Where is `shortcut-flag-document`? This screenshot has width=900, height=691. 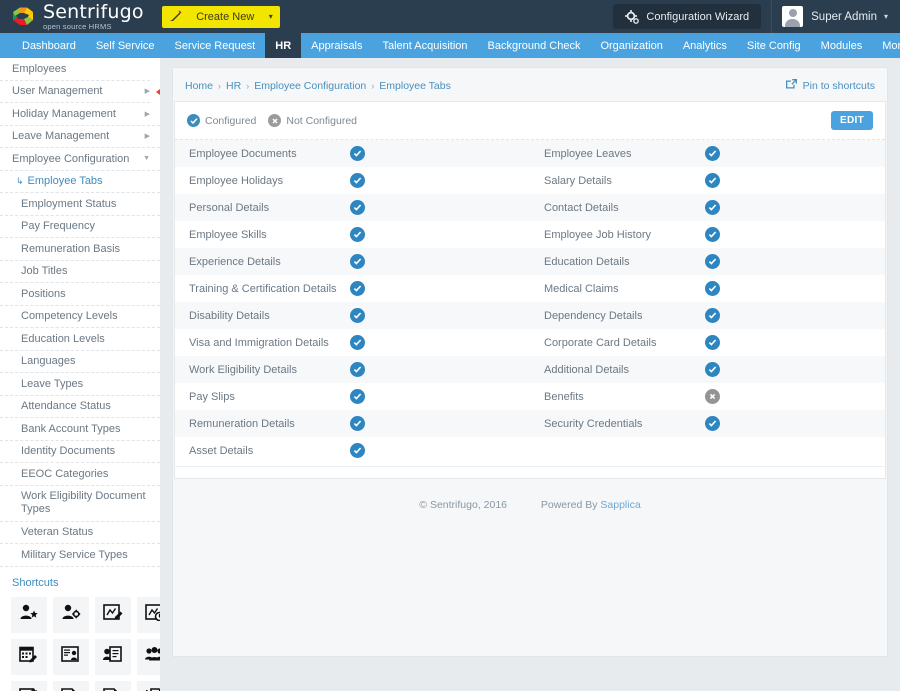
shortcut-flag-document is located at coordinates (148, 685).